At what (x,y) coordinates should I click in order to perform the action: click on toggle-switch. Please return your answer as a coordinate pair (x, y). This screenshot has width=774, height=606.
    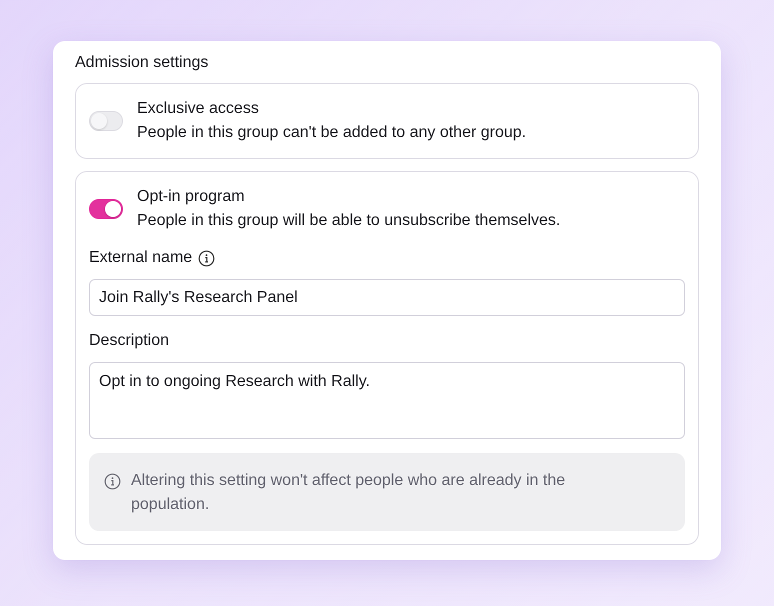
    Looking at the image, I should click on (106, 209).